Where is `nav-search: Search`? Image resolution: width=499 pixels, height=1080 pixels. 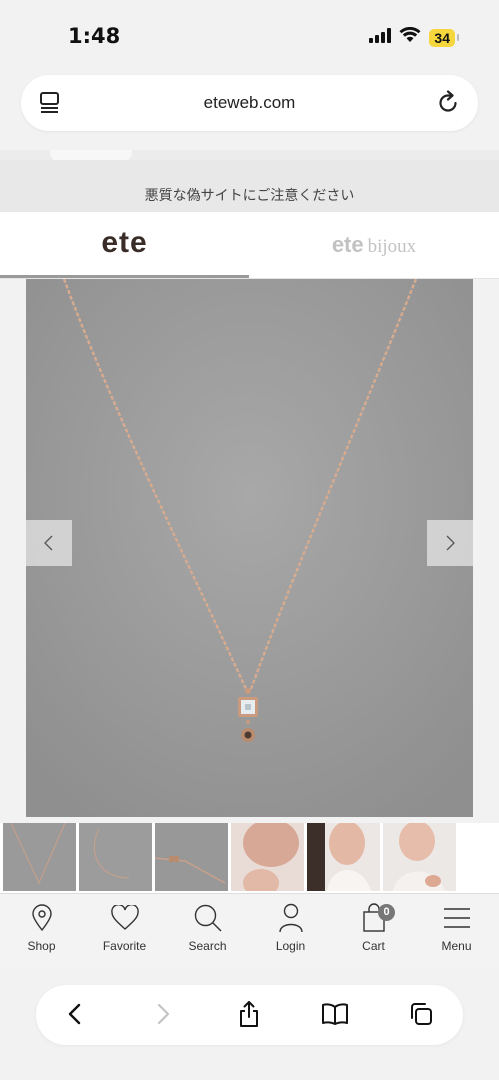
nav-search: Search is located at coordinates (207, 927).